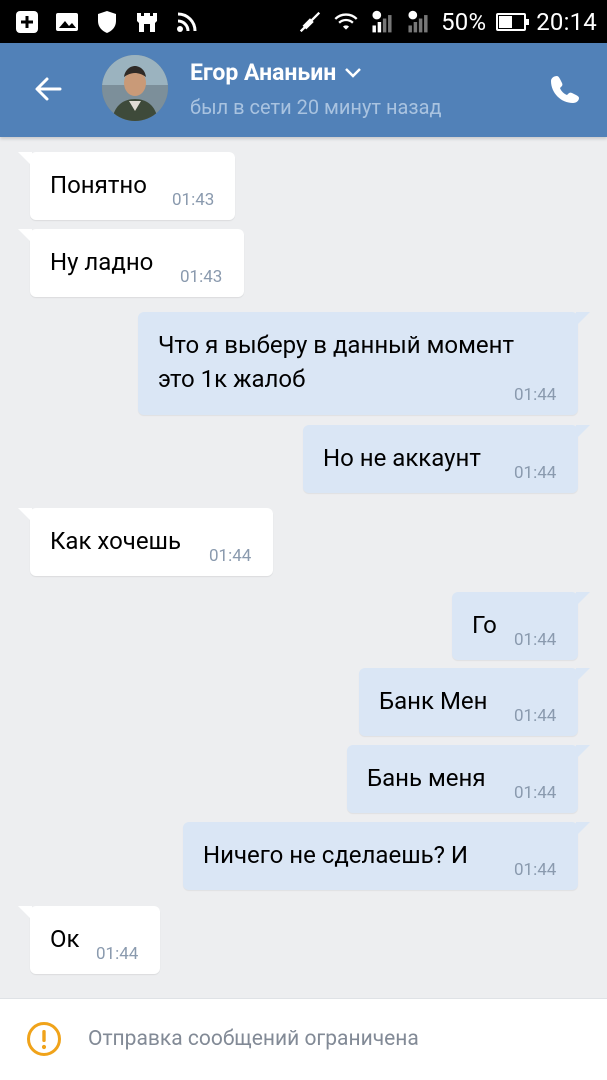 The image size is (607, 1080). I want to click on mute-icon, so click(310, 22).